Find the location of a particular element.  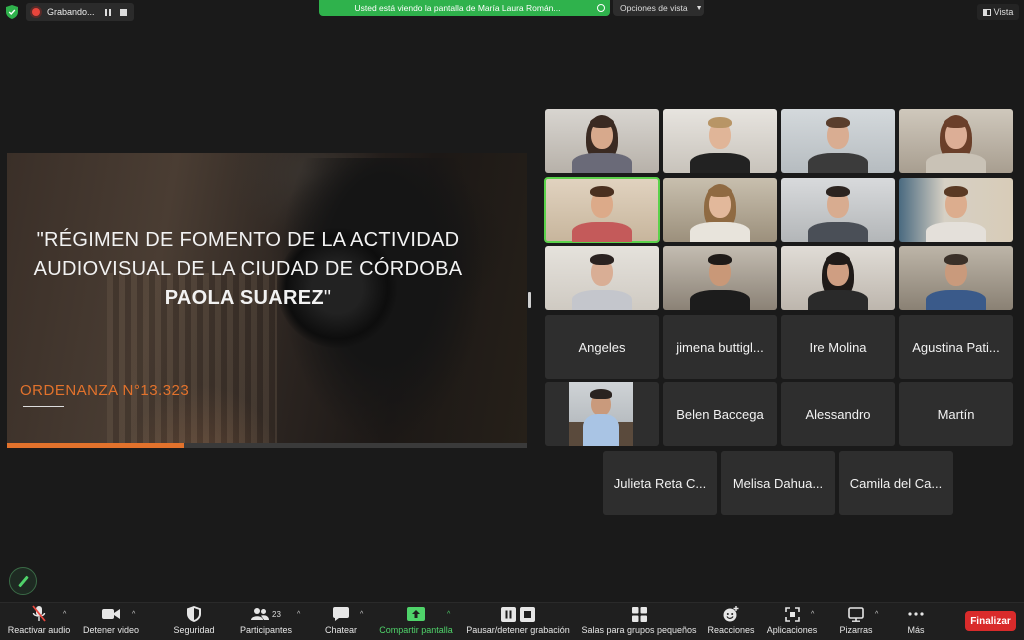

share-screen-label: Compartir pantalla is located at coordinates (416, 630).